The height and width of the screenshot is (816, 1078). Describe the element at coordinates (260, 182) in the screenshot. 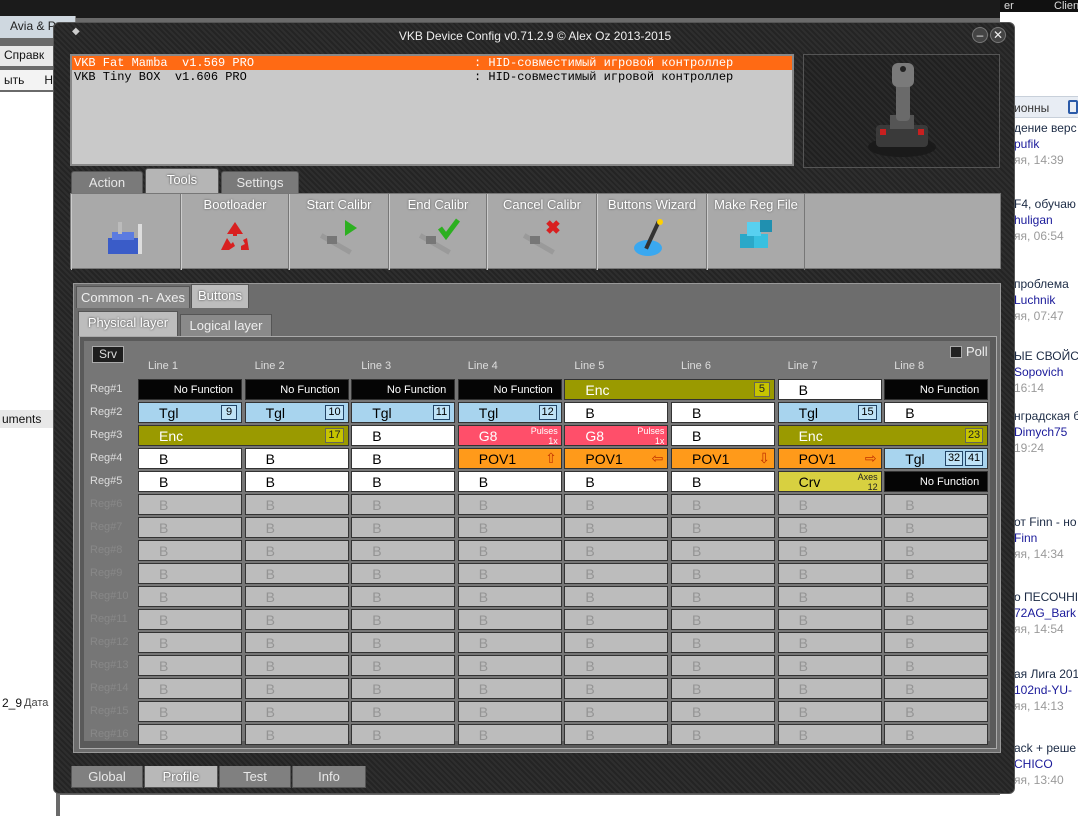

I see `tab-settings: Settings` at that location.